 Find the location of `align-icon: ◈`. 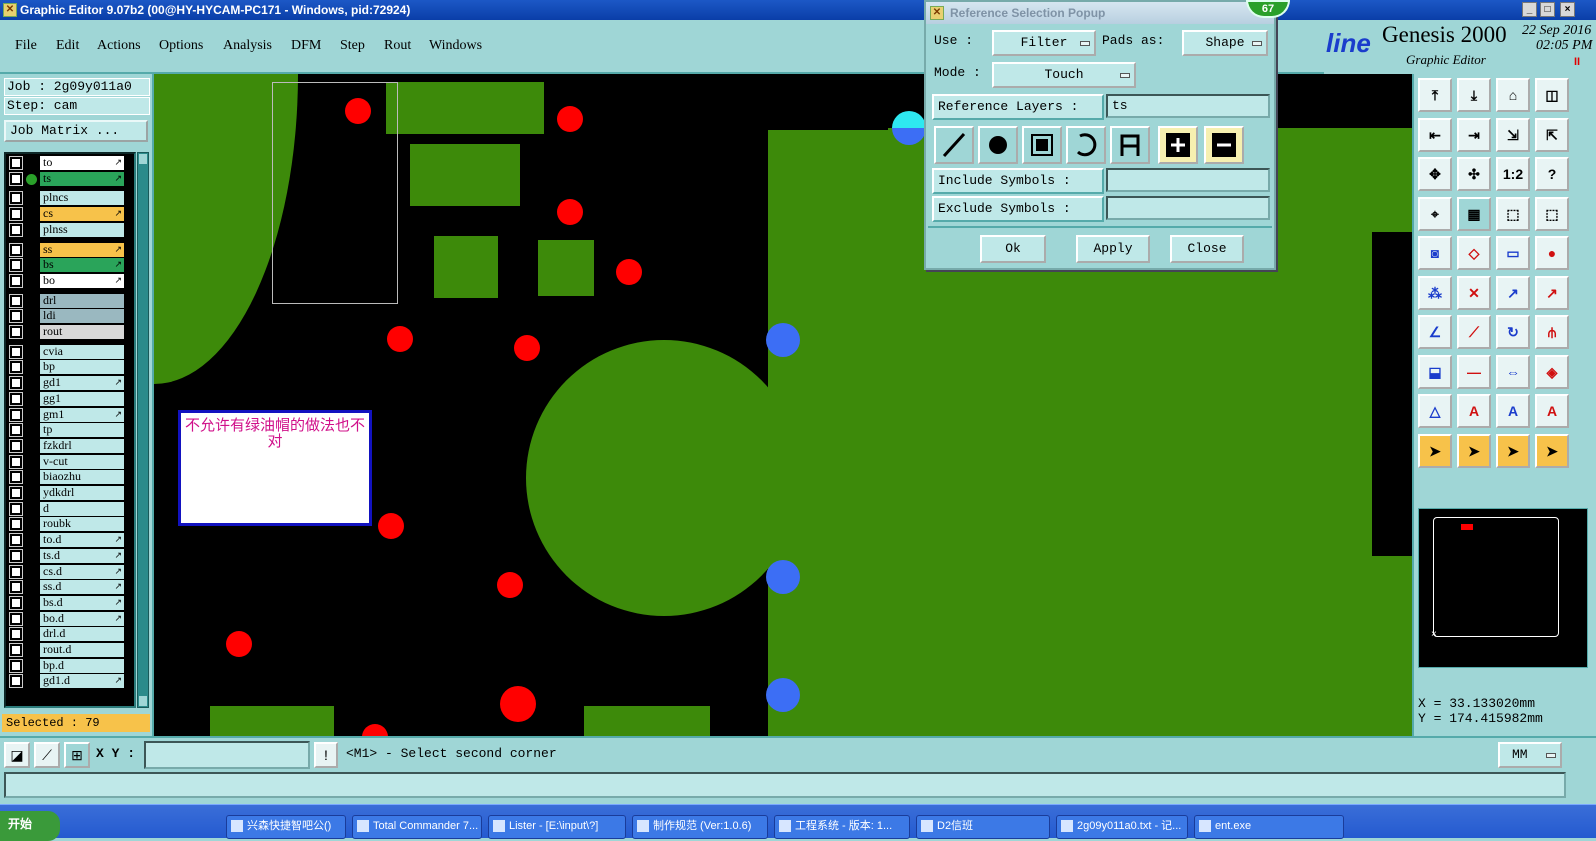

align-icon: ◈ is located at coordinates (1552, 371).